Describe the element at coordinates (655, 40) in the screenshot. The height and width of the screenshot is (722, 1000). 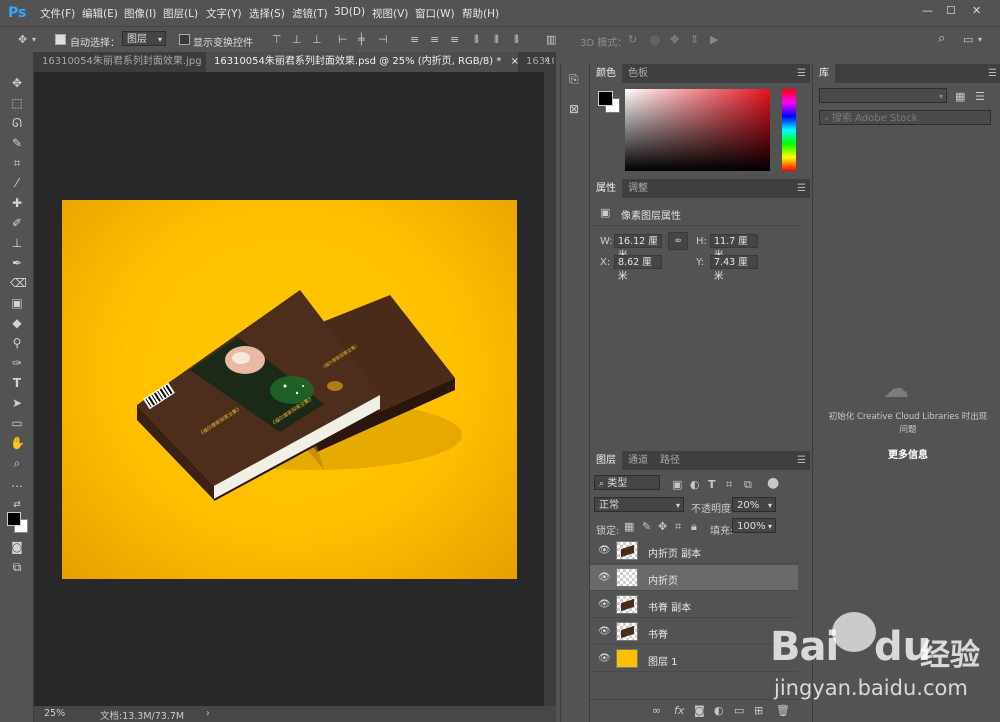
I see `3d-roll-icon: ◎` at that location.